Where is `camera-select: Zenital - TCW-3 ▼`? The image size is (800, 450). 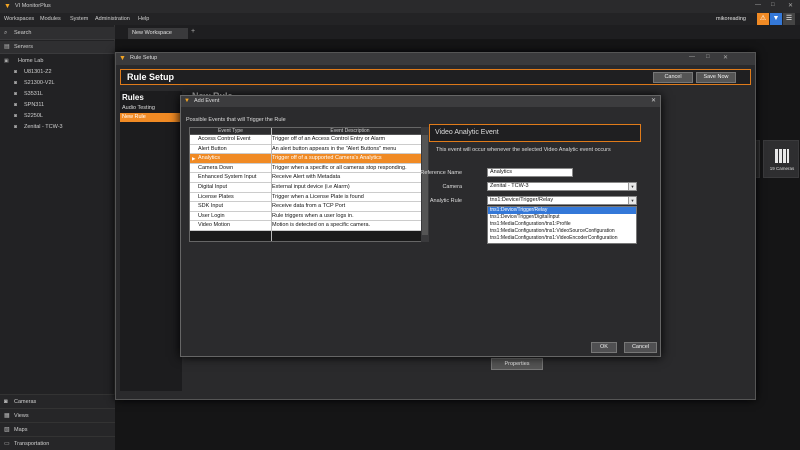
camera-select: Zenital - TCW-3 ▼ is located at coordinates (562, 186).